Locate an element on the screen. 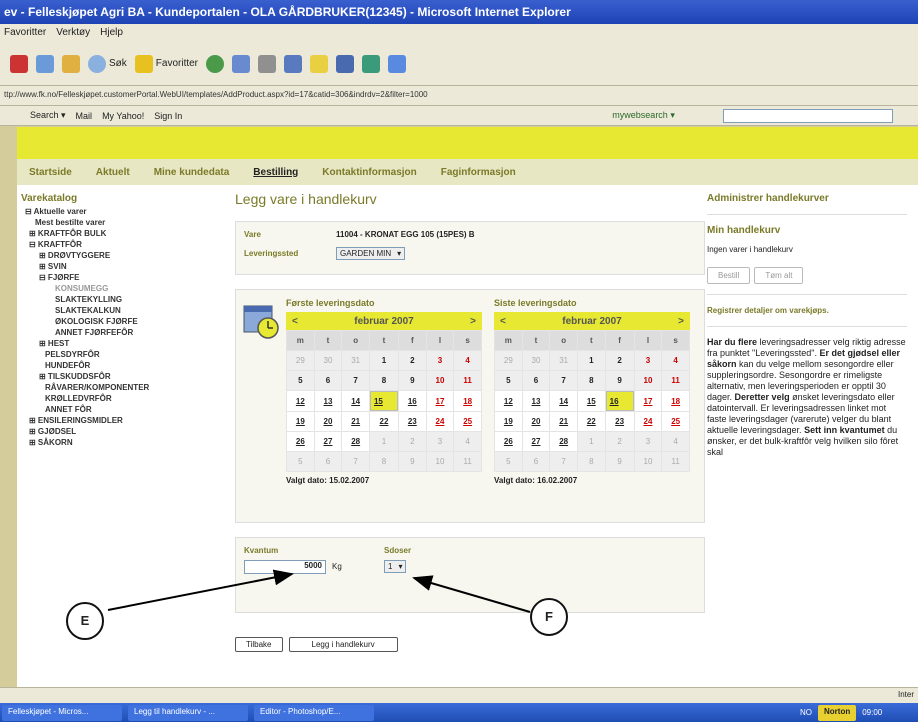 The height and width of the screenshot is (722, 918). callout-f: F is located at coordinates (549, 617).